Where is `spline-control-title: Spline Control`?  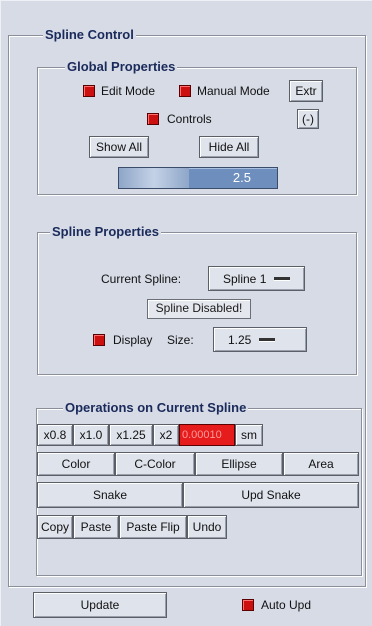 spline-control-title: Spline Control is located at coordinates (89, 35).